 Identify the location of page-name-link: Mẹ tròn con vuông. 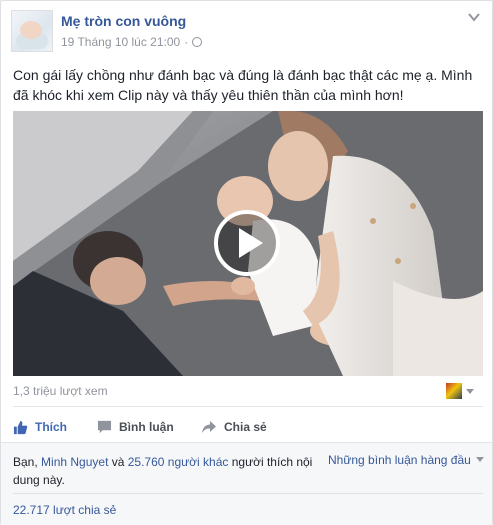
(123, 21).